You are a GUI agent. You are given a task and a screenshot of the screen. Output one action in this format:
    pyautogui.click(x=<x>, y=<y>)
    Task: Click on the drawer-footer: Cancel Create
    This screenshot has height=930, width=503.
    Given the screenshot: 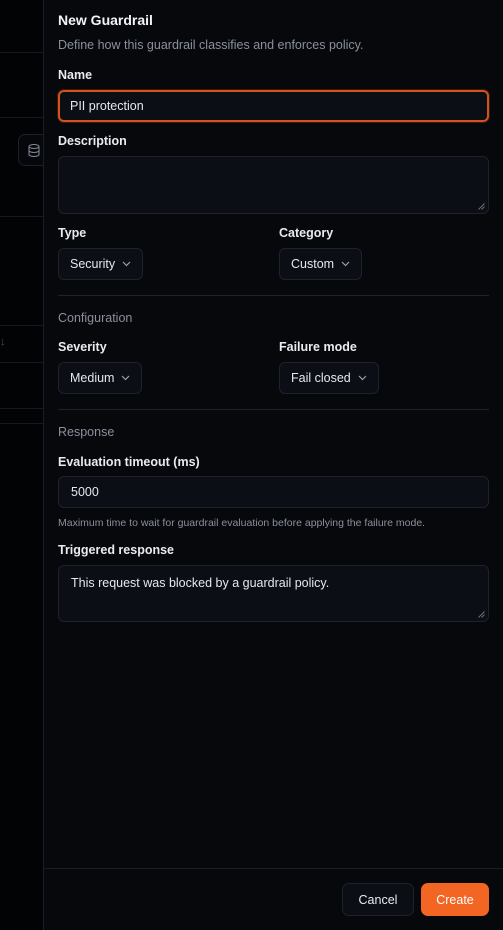 What is the action you would take?
    pyautogui.click(x=273, y=899)
    